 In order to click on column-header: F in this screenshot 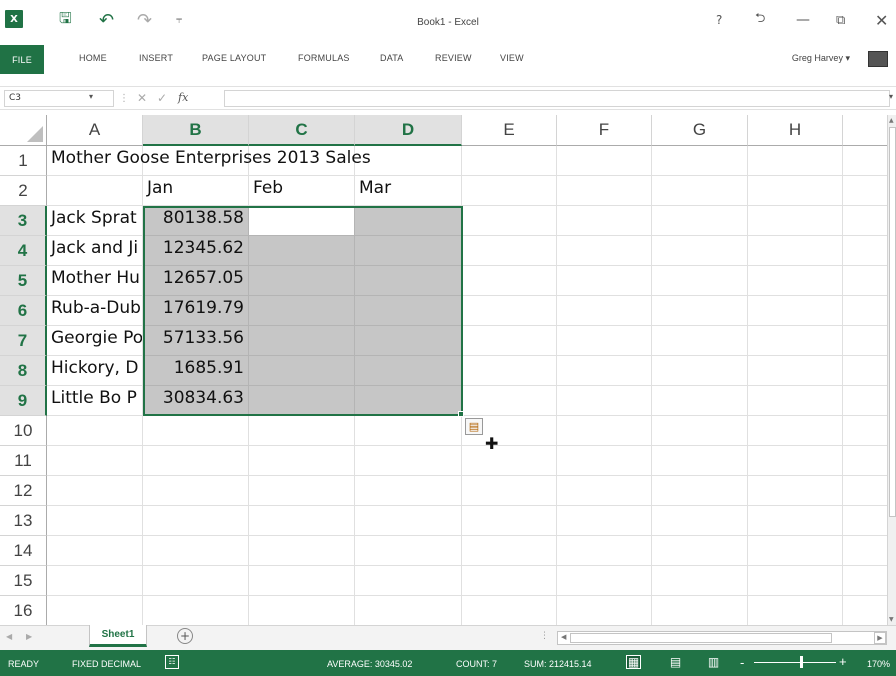, I will do `click(604, 130)`.